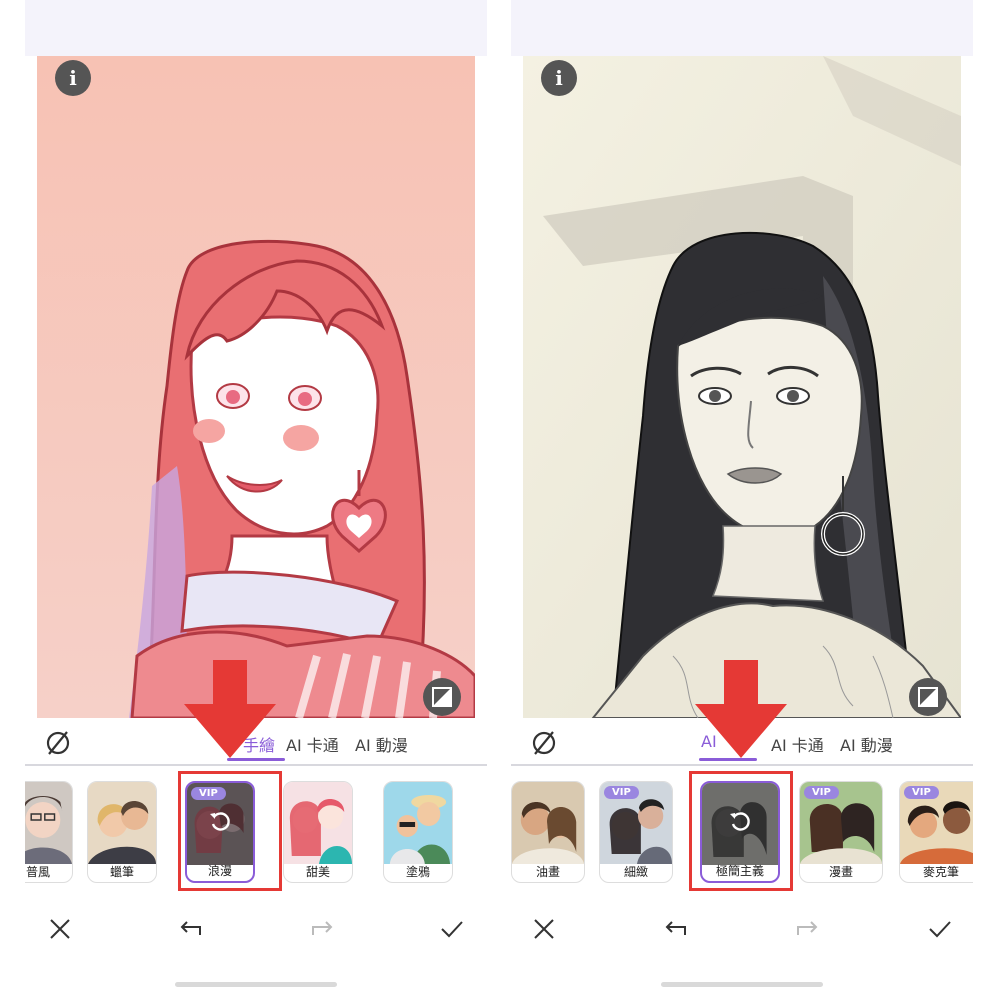 The height and width of the screenshot is (1000, 1000). What do you see at coordinates (841, 832) in the screenshot?
I see `style-card: VIP 漫畫` at bounding box center [841, 832].